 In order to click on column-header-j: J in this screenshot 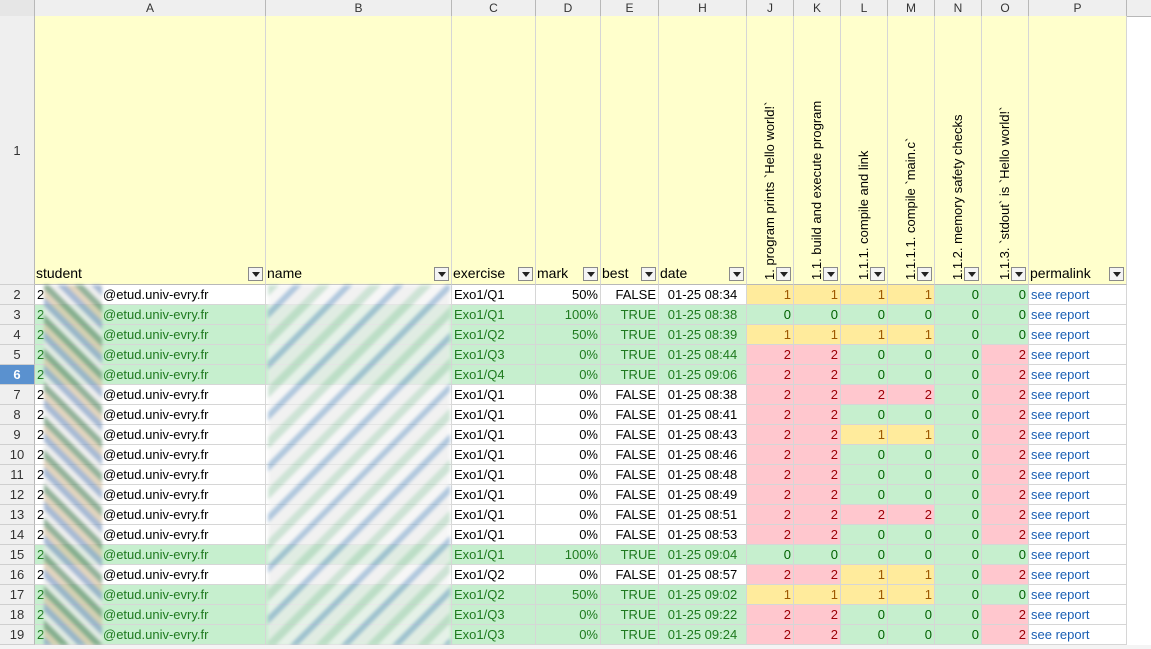, I will do `click(770, 8)`.